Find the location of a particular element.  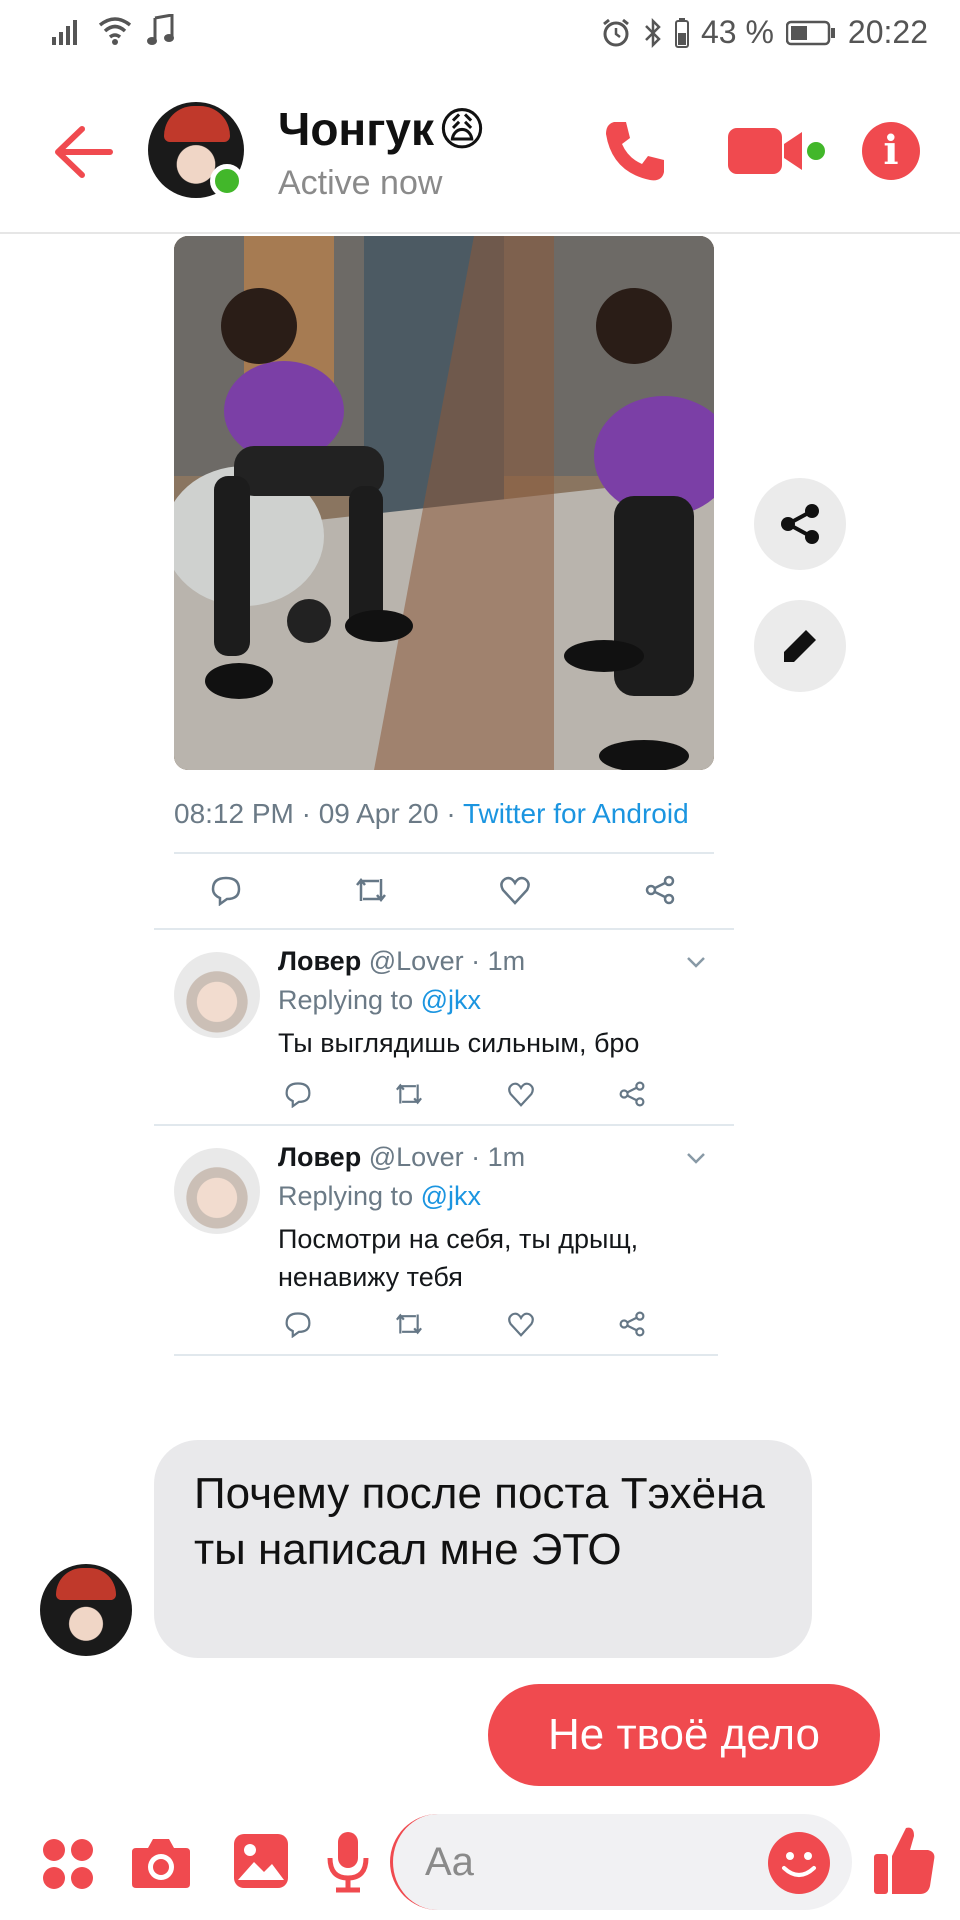

tweet-timestamp: 08:12 PM · 09 Apr 20 · is located at coordinates (318, 813).